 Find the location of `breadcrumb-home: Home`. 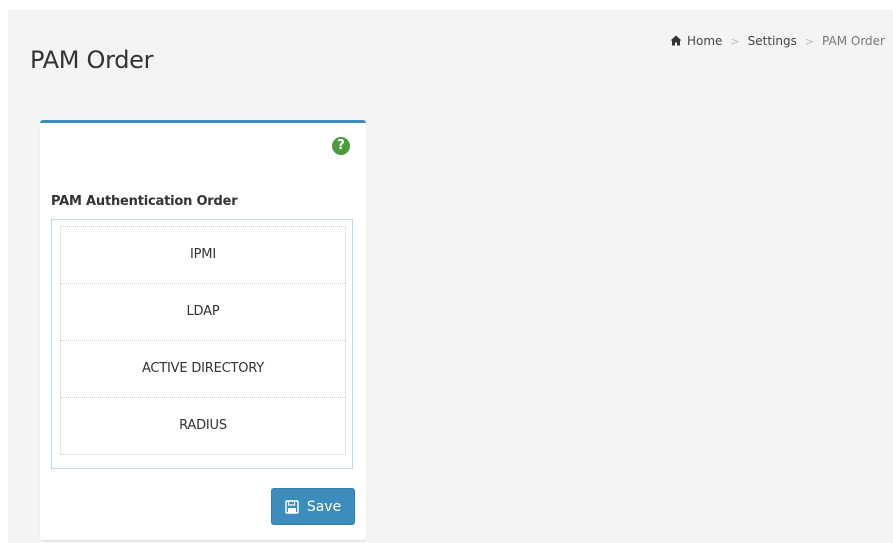

breadcrumb-home: Home is located at coordinates (696, 41).